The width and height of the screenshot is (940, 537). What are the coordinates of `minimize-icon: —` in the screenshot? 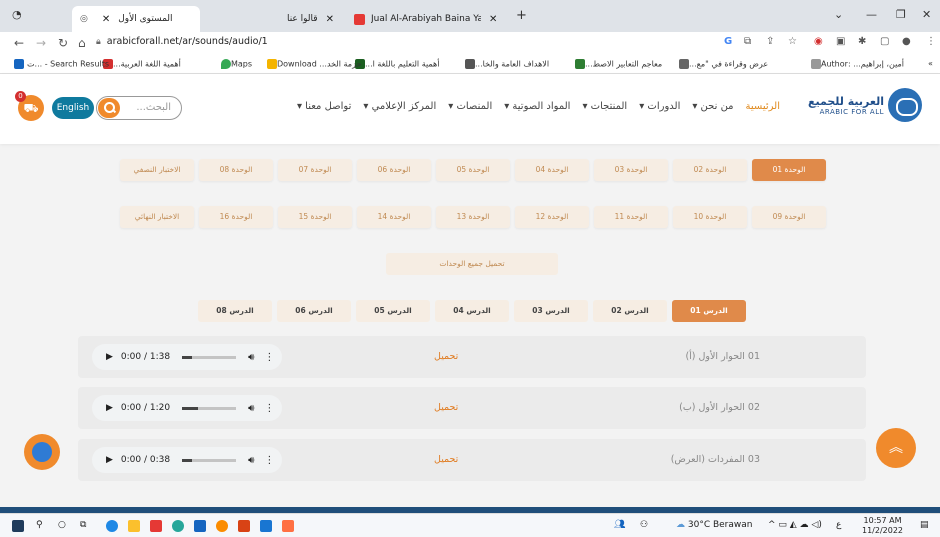 It's located at (871, 14).